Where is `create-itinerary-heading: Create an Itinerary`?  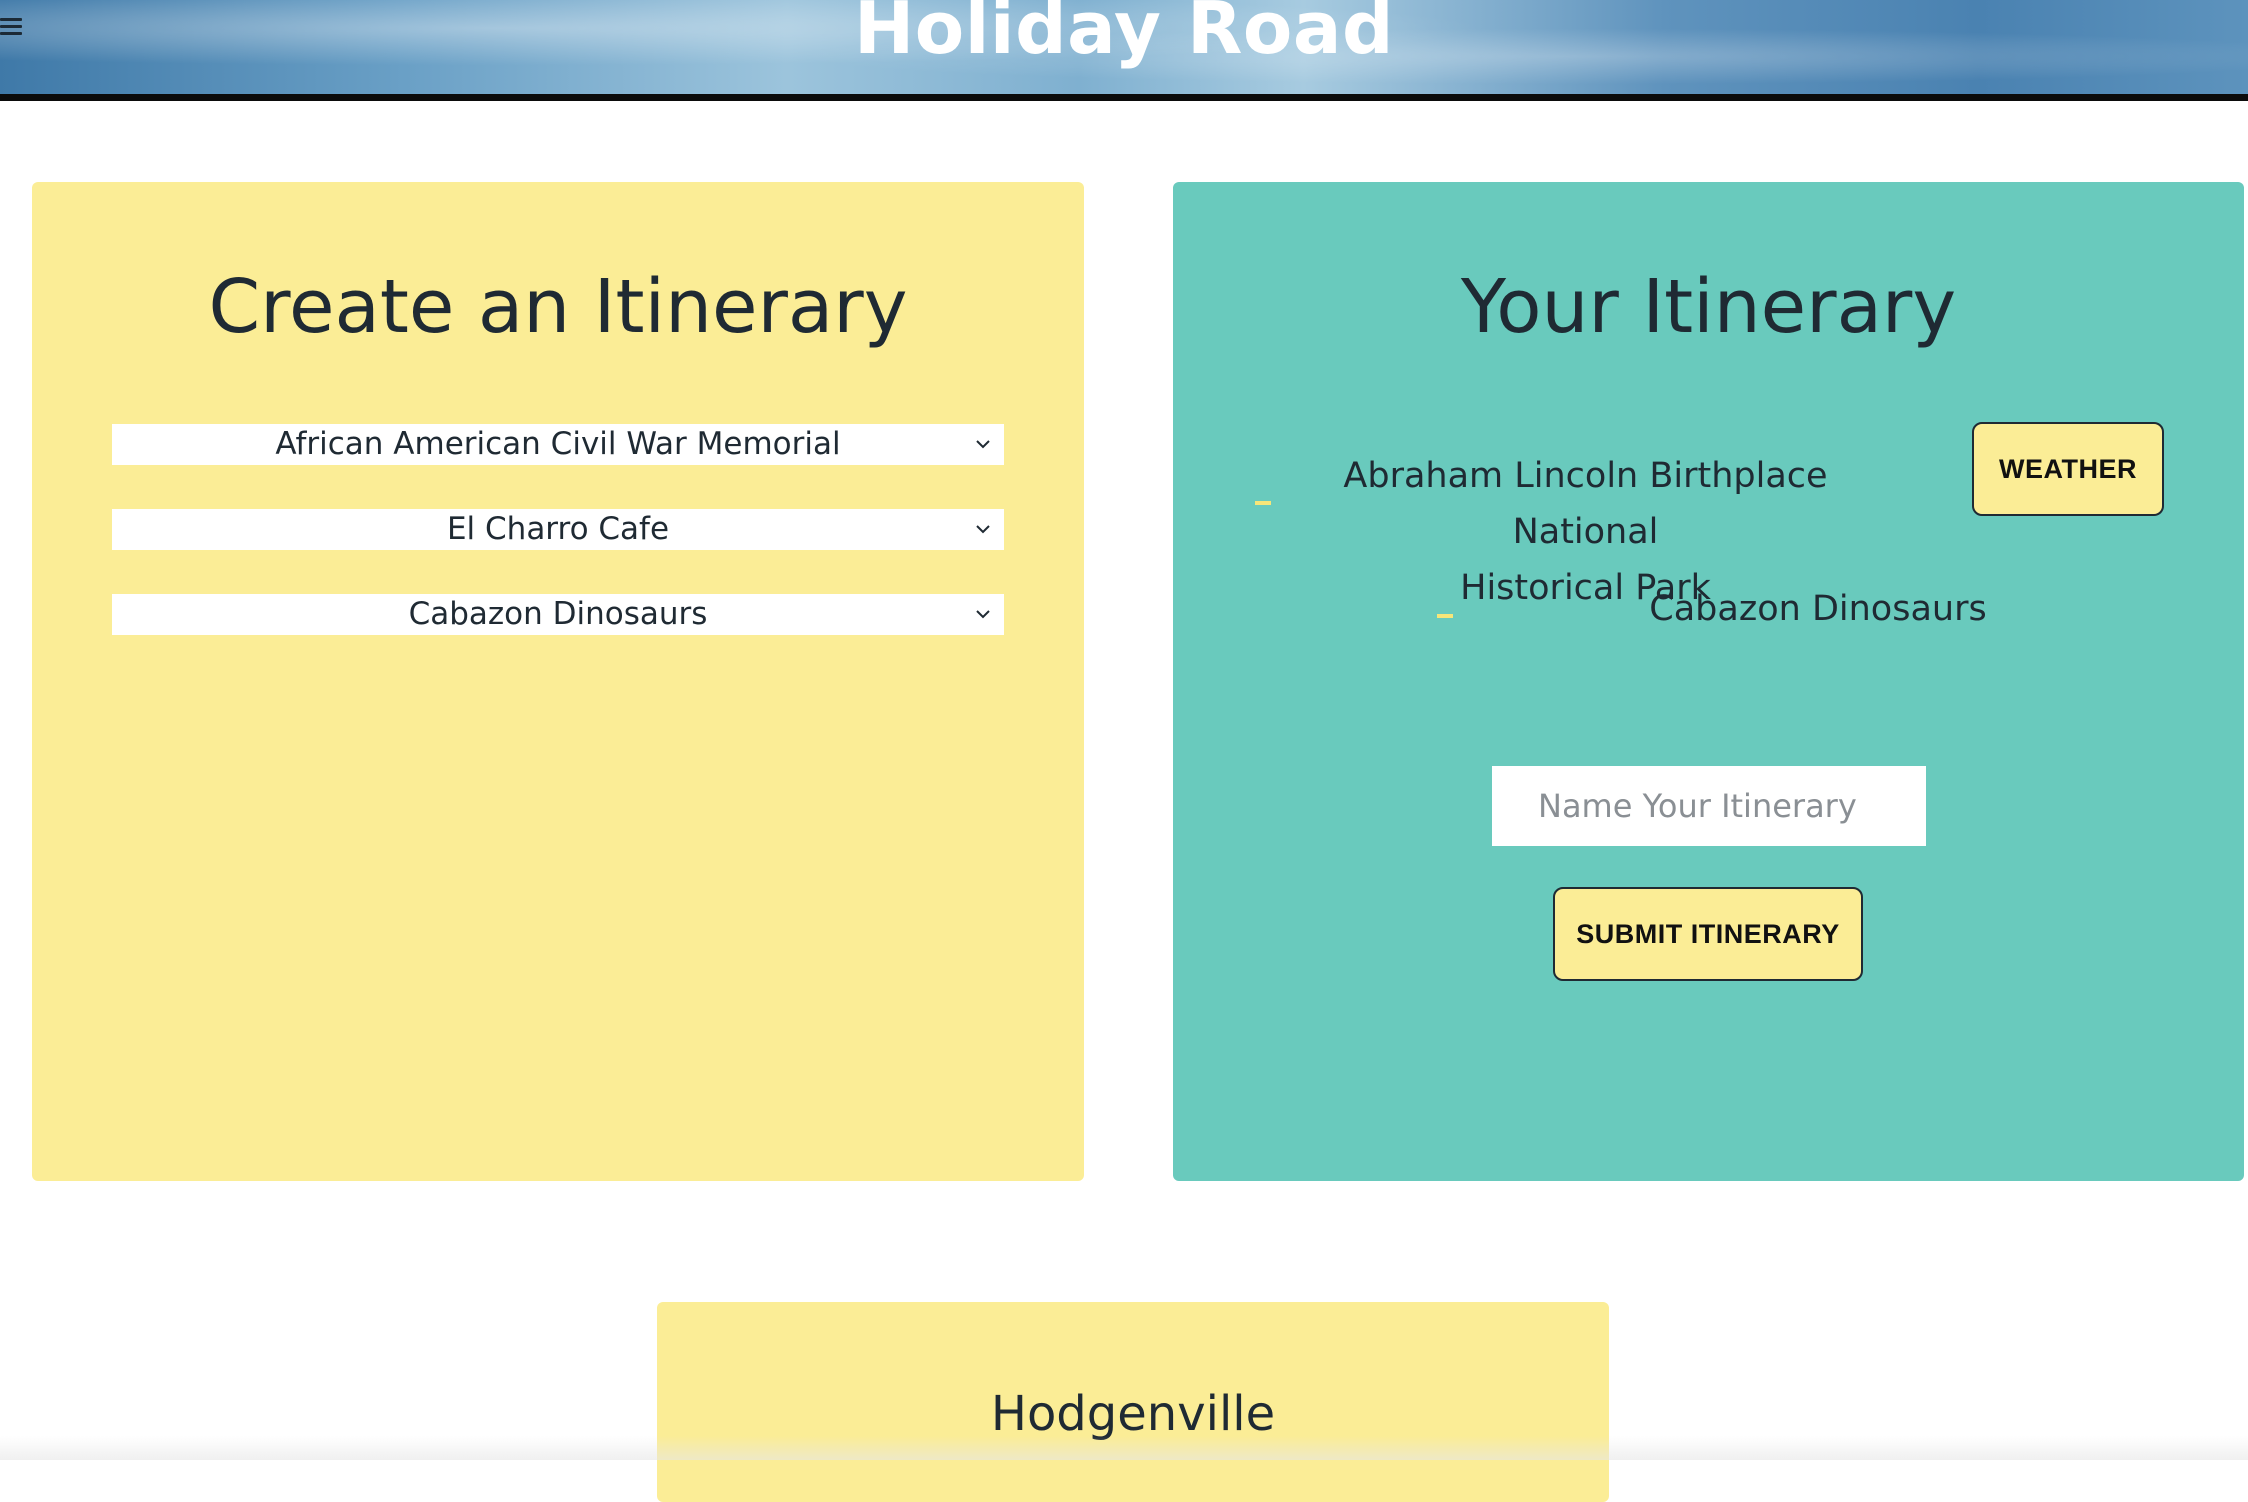 create-itinerary-heading: Create an Itinerary is located at coordinates (558, 307).